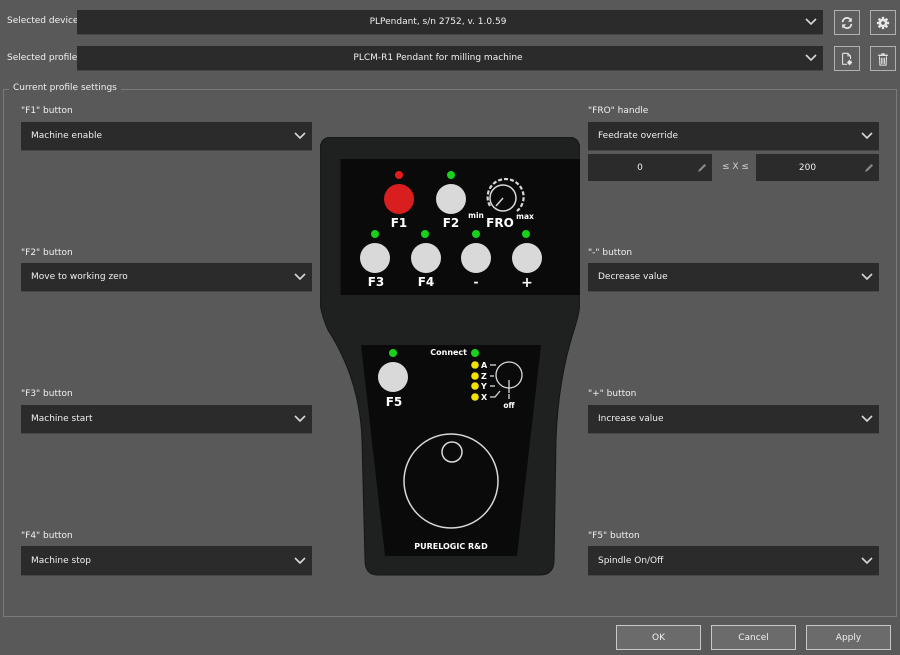  What do you see at coordinates (47, 394) in the screenshot?
I see `f3-button-label: "F3" button` at bounding box center [47, 394].